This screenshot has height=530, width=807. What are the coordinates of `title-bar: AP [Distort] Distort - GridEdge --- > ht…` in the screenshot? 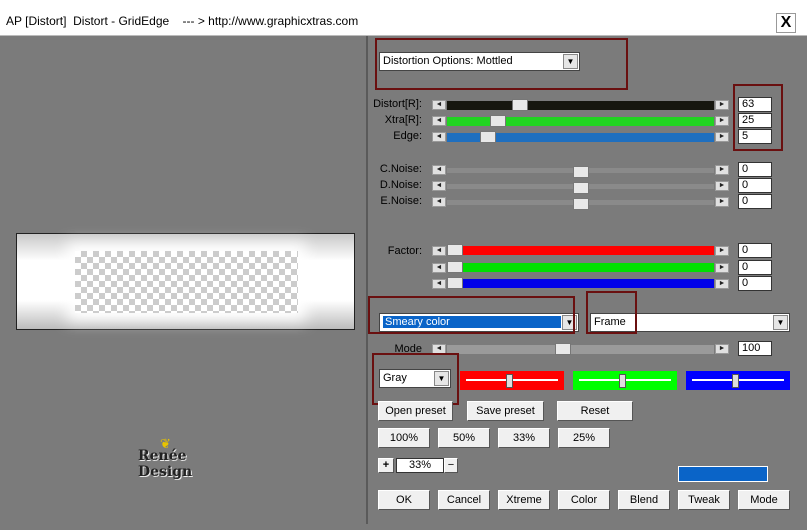 It's located at (403, 18).